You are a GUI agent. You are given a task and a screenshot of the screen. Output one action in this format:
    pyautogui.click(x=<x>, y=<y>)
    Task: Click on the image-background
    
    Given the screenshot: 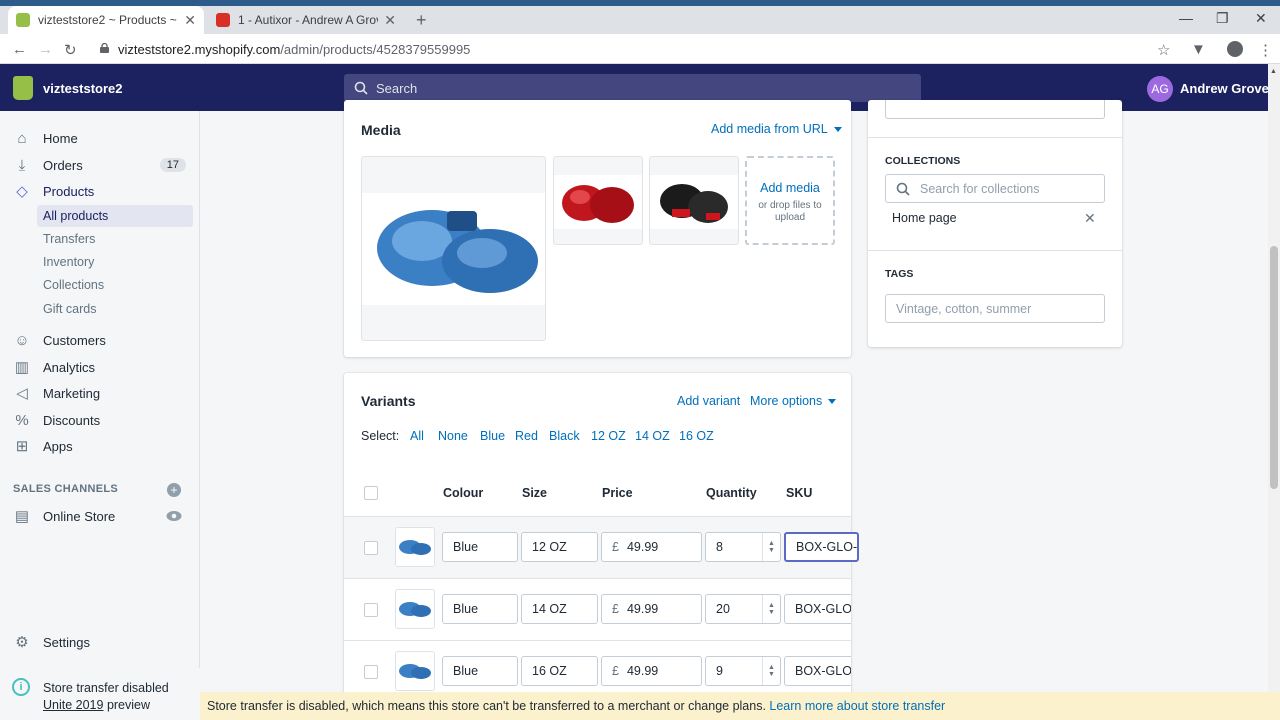 What is the action you would take?
    pyautogui.click(x=598, y=202)
    